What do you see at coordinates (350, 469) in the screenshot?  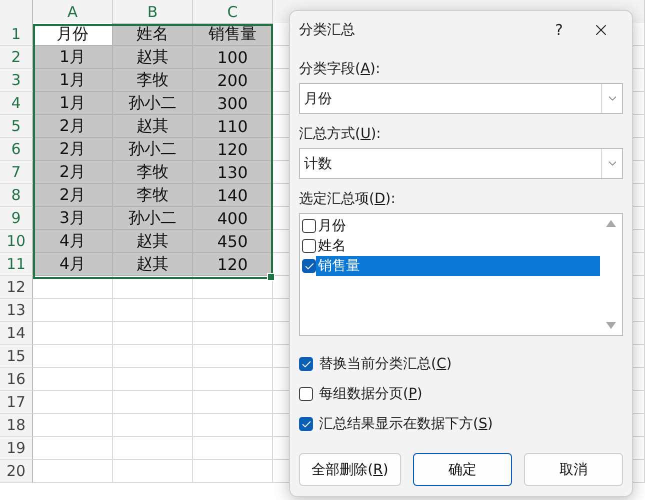 I see `dialog-button: 全部删除(R)` at bounding box center [350, 469].